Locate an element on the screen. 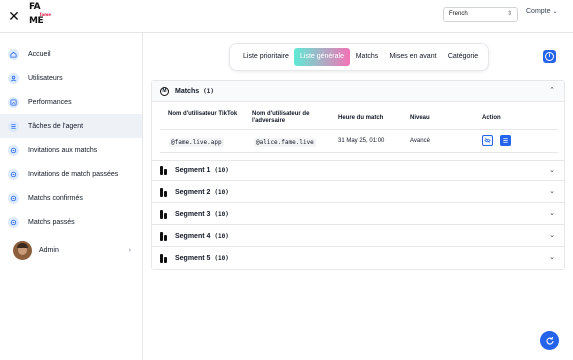 The height and width of the screenshot is (360, 573). sidebar-item-matchs-passes: Matchs passés is located at coordinates (71, 222).